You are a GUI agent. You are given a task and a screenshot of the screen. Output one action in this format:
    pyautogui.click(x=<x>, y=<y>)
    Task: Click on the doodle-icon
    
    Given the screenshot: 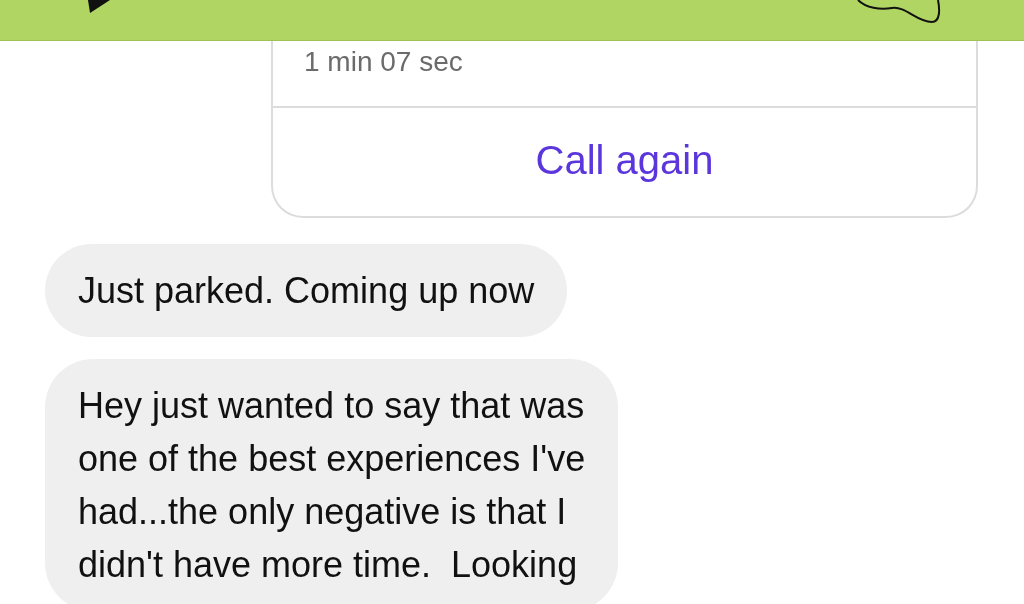 What is the action you would take?
    pyautogui.click(x=899, y=12)
    